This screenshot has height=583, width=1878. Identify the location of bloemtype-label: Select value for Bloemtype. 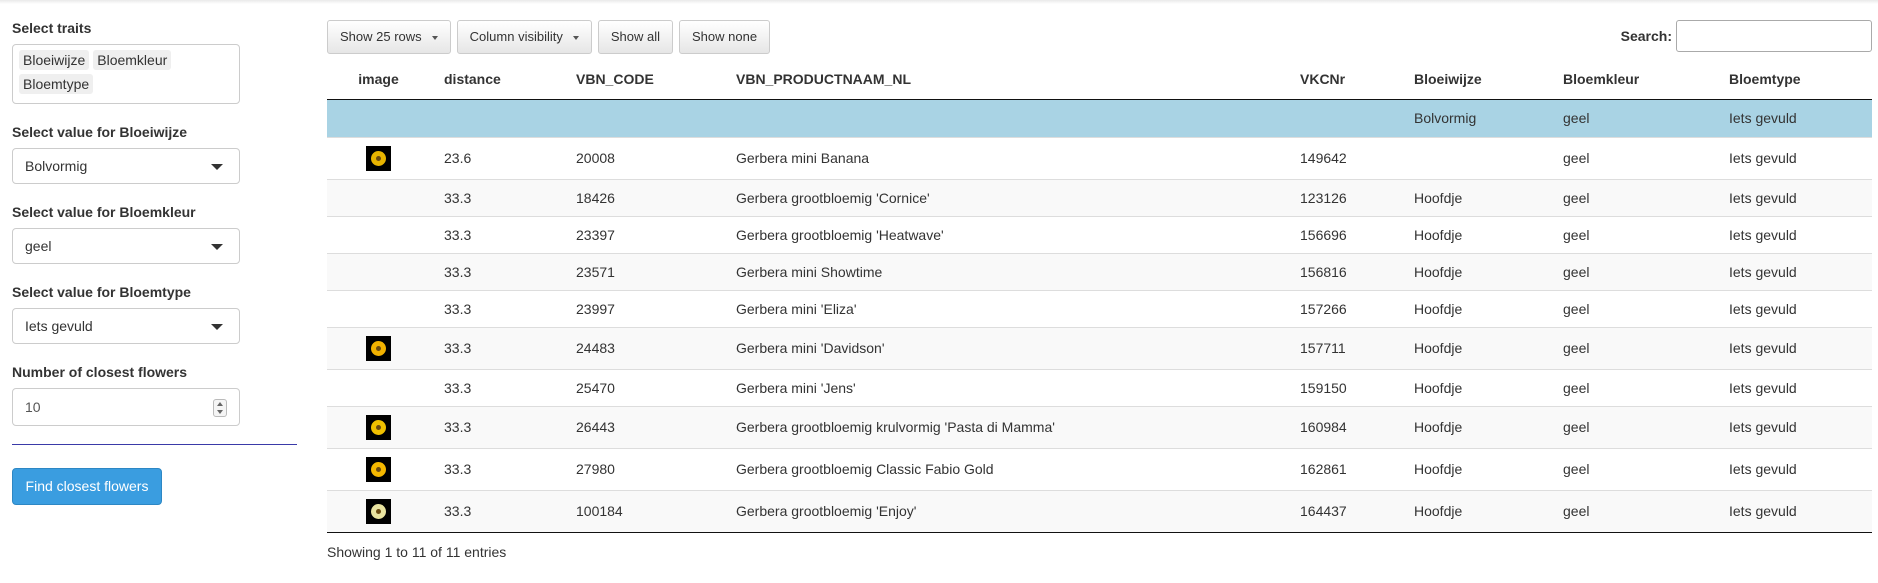
(101, 292).